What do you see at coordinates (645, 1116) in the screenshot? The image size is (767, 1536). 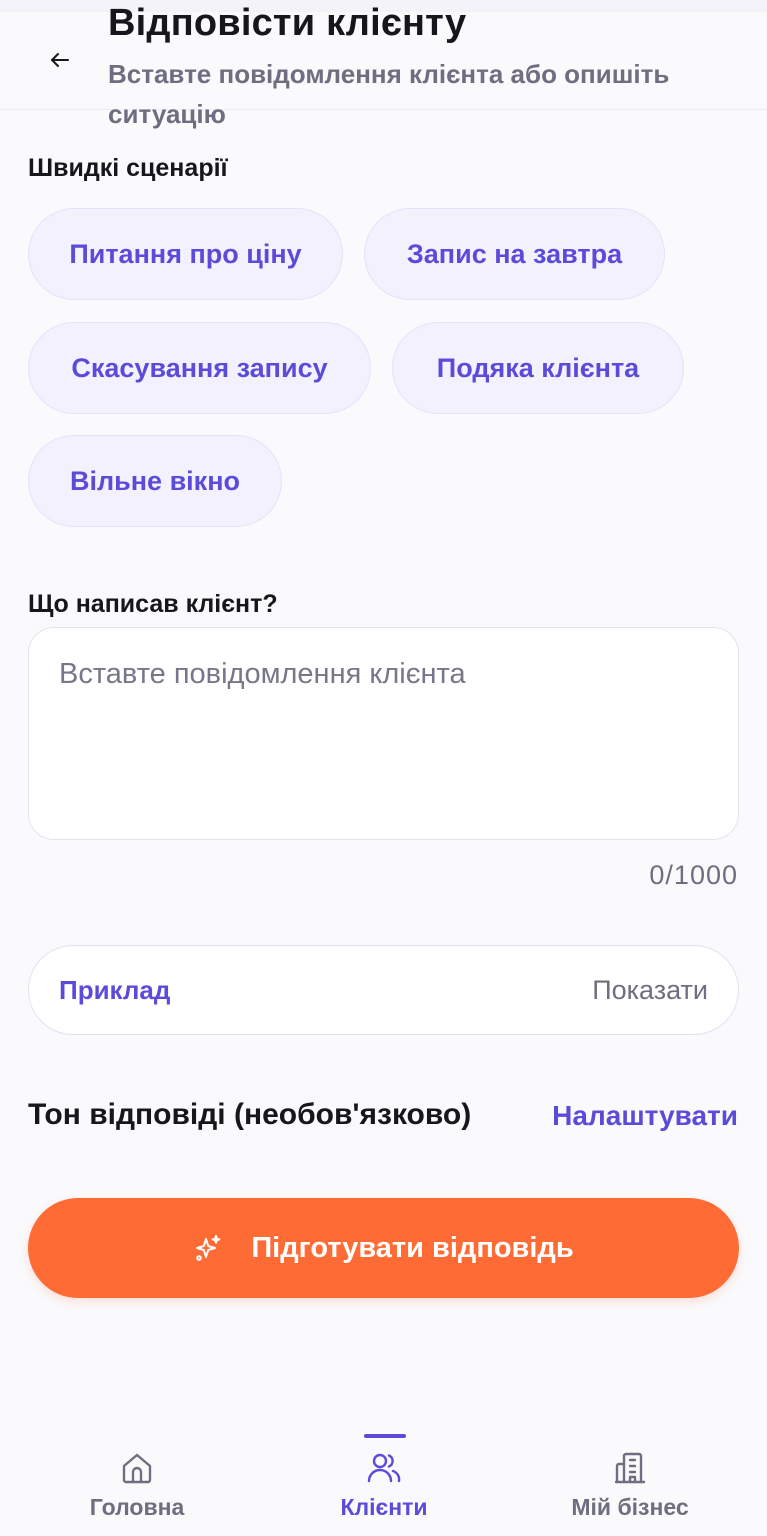 I see `configure-tone-link: Налаштувати` at bounding box center [645, 1116].